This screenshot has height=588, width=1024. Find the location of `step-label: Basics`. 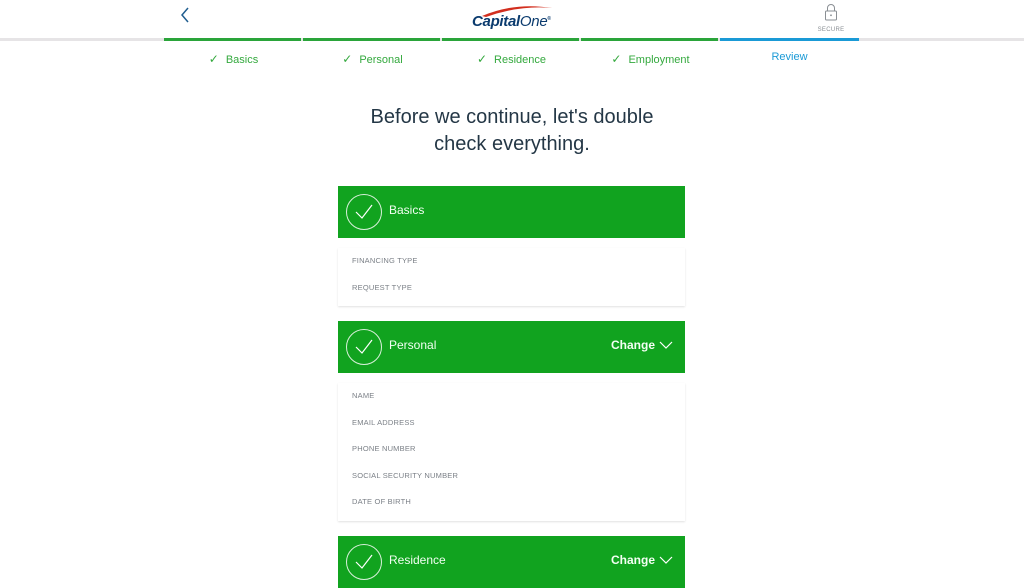

step-label: Basics is located at coordinates (242, 60).